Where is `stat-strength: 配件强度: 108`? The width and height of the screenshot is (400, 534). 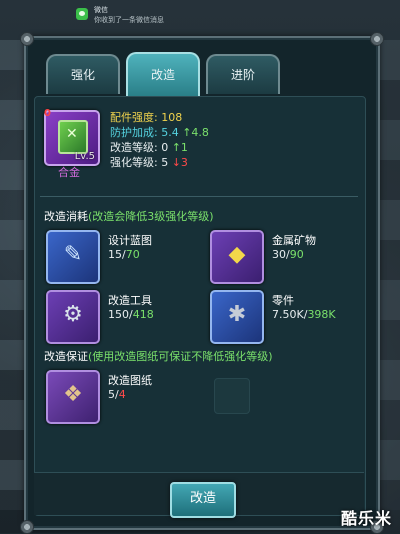
stat-strength: 配件强度: 108 is located at coordinates (159, 117).